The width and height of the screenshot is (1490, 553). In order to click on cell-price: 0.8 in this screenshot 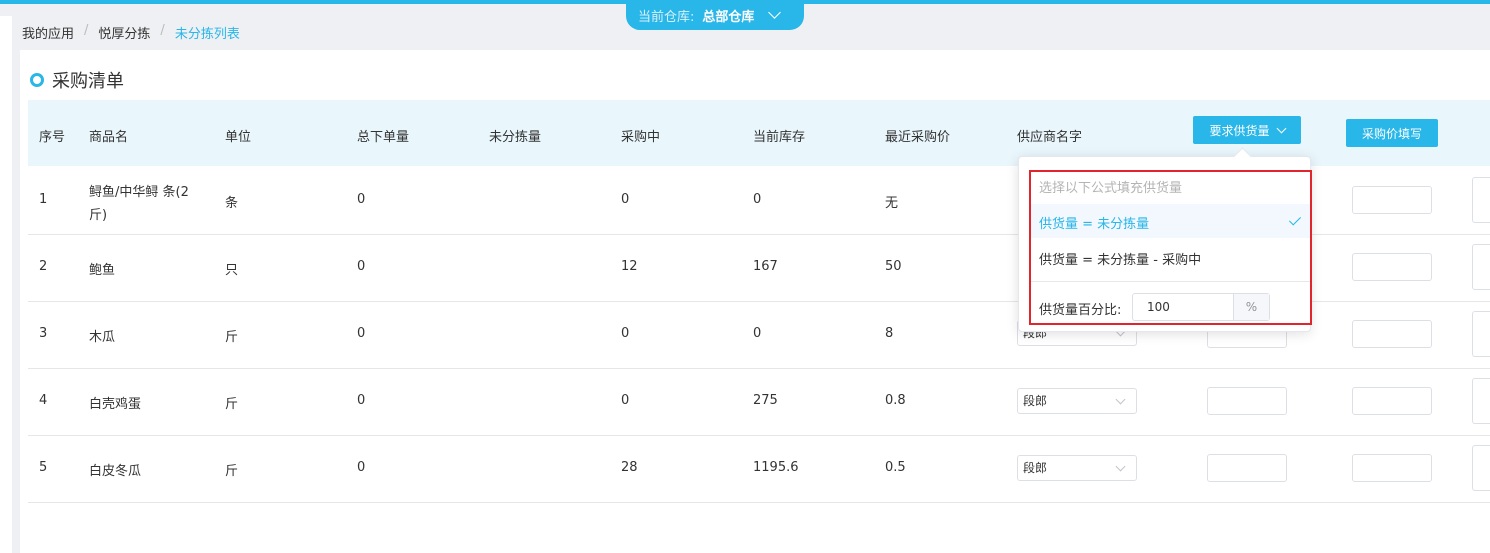, I will do `click(895, 400)`.